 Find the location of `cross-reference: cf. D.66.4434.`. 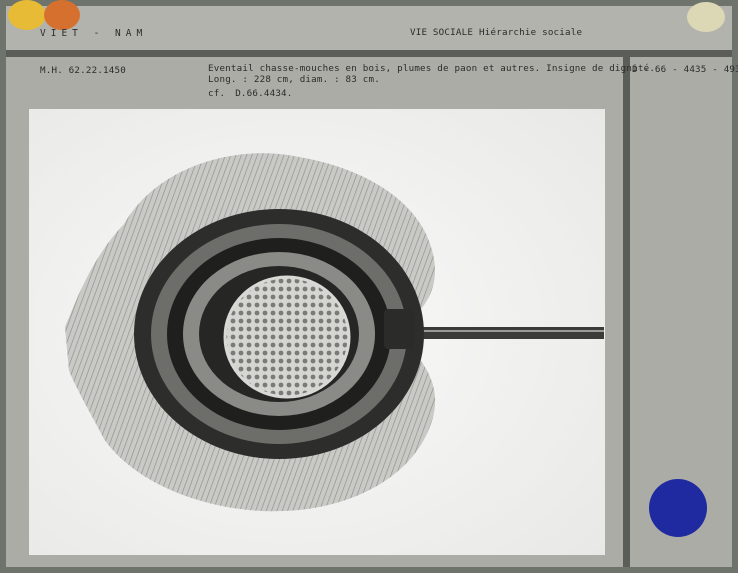

cross-reference: cf. D.66.4434. is located at coordinates (250, 93).